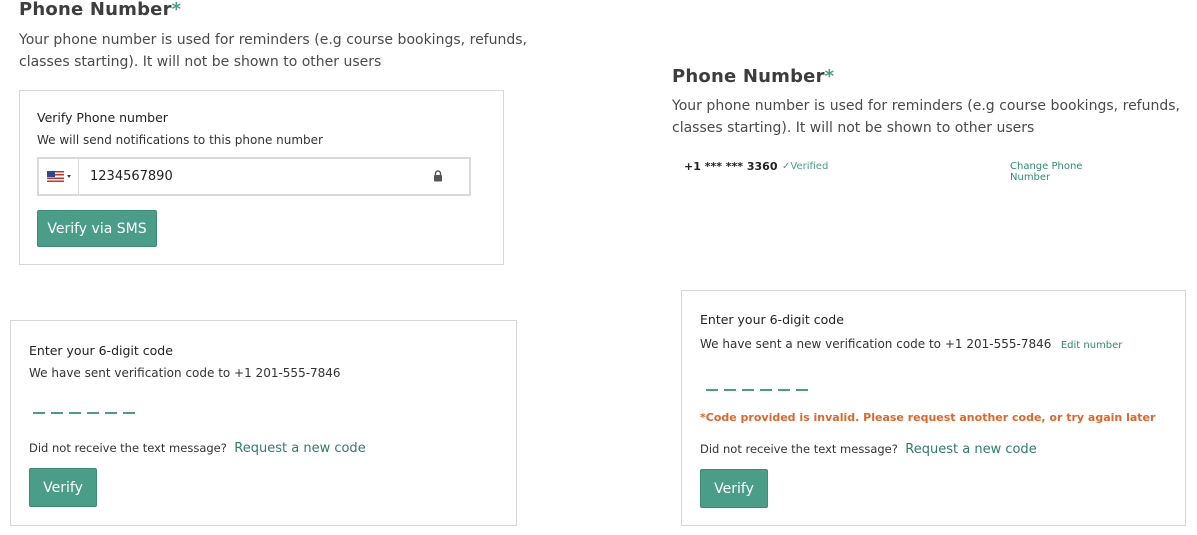 The image size is (1197, 535). I want to click on page-title-right: Phone Number*, so click(753, 76).